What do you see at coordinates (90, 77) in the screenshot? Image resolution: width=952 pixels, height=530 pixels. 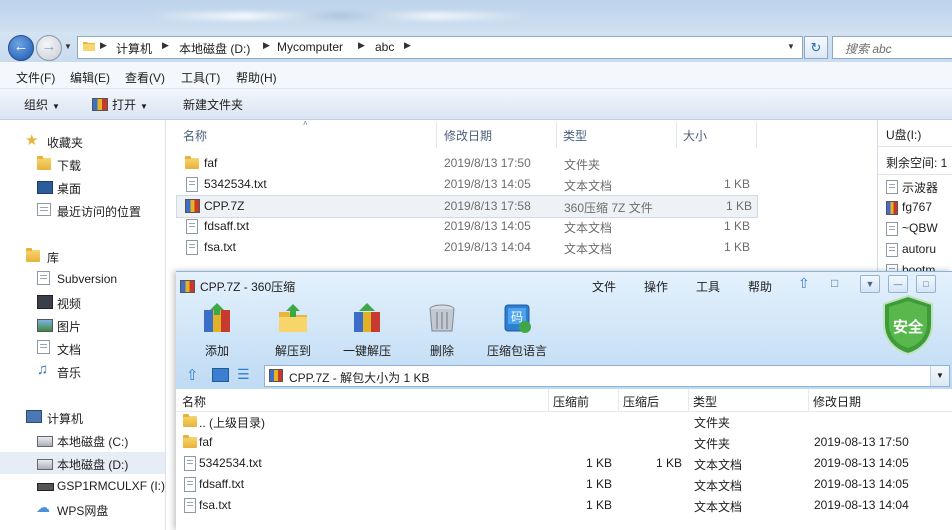 I see `menu-edit: 编辑(E)` at bounding box center [90, 77].